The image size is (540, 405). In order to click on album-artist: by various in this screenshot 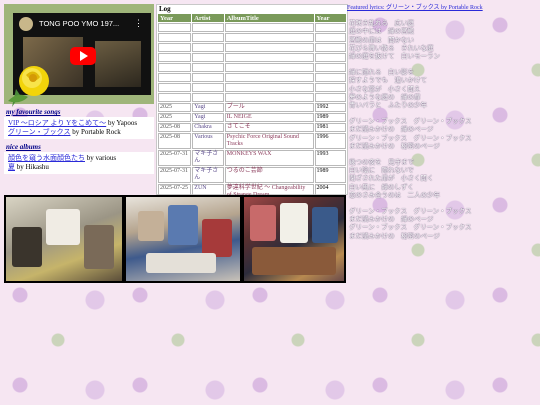, I will do `click(101, 158)`.